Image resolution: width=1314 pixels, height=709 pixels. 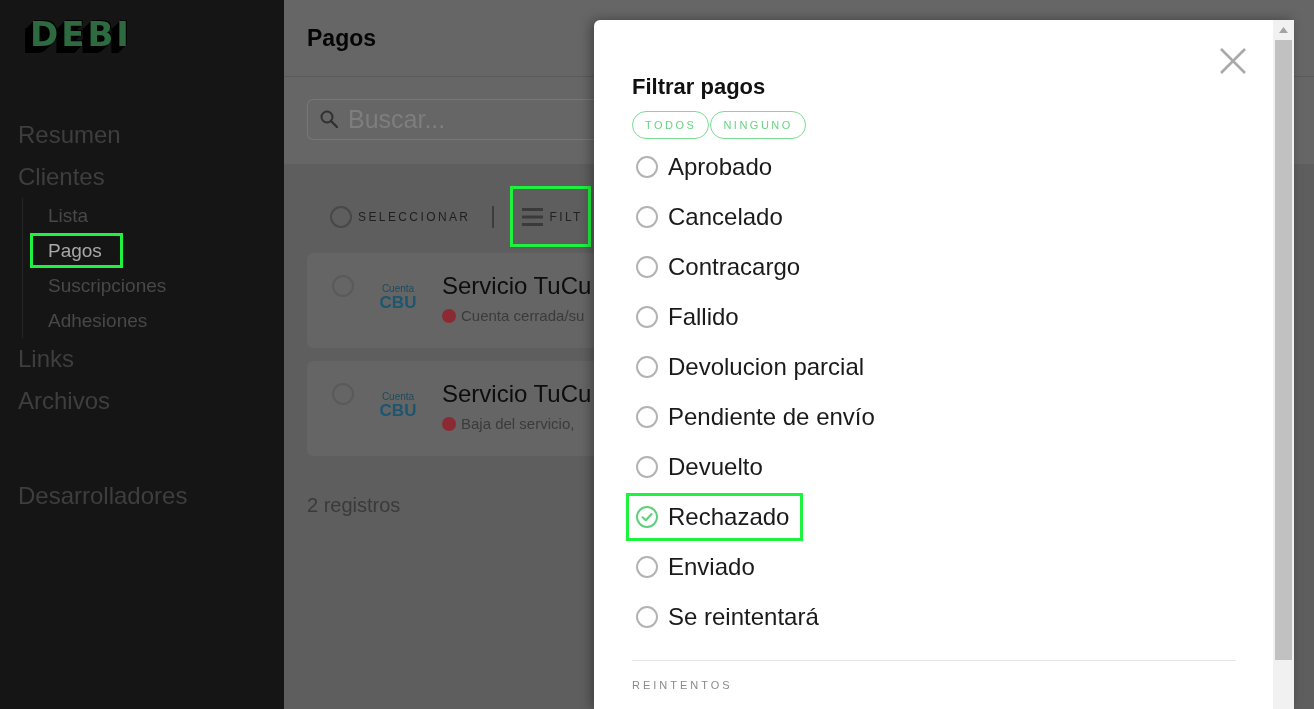 I want to click on filter-option: Fallido, so click(x=689, y=317).